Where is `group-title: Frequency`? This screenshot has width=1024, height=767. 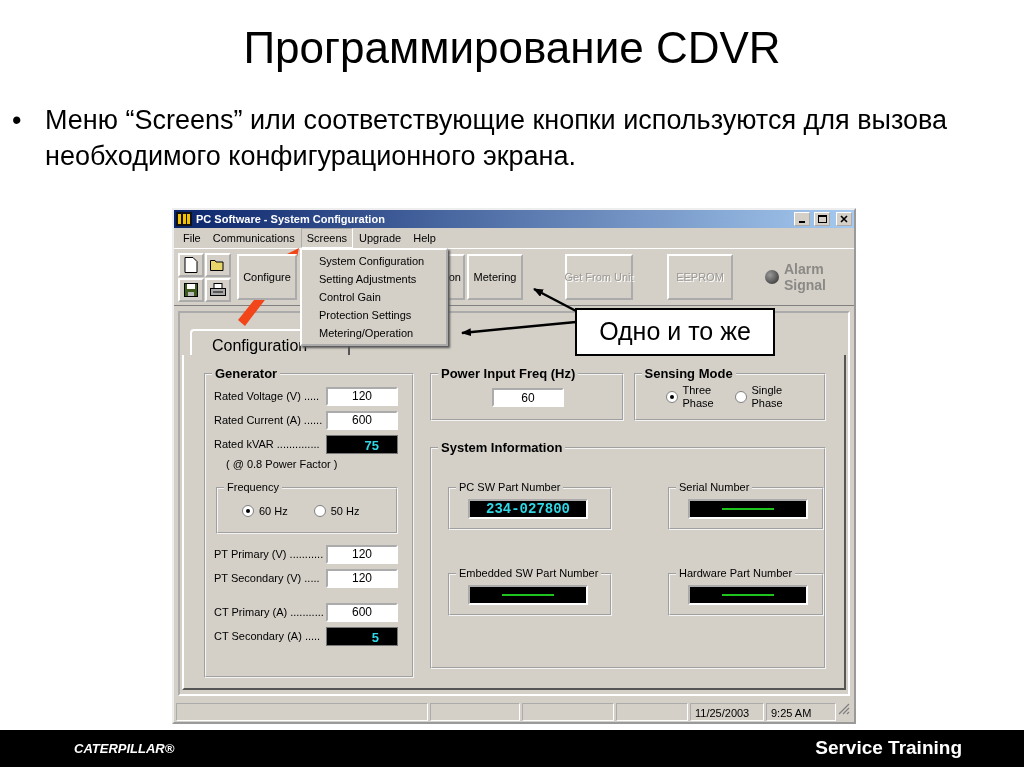 group-title: Frequency is located at coordinates (253, 487).